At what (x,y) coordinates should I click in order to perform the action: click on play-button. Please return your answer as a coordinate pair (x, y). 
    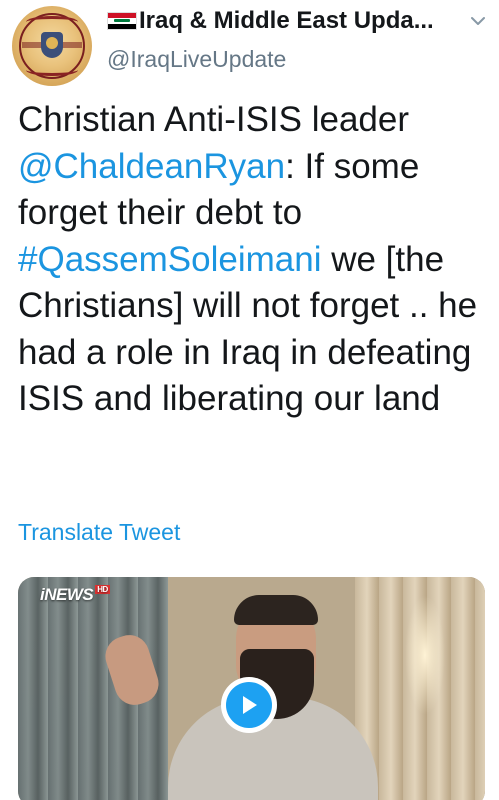
    Looking at the image, I should click on (249, 705).